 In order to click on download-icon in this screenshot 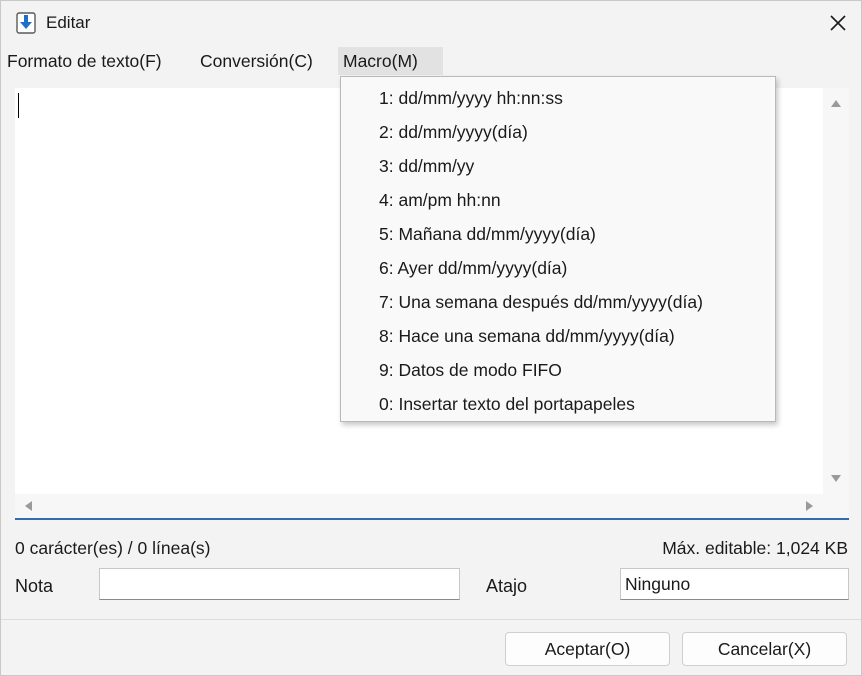, I will do `click(26, 23)`.